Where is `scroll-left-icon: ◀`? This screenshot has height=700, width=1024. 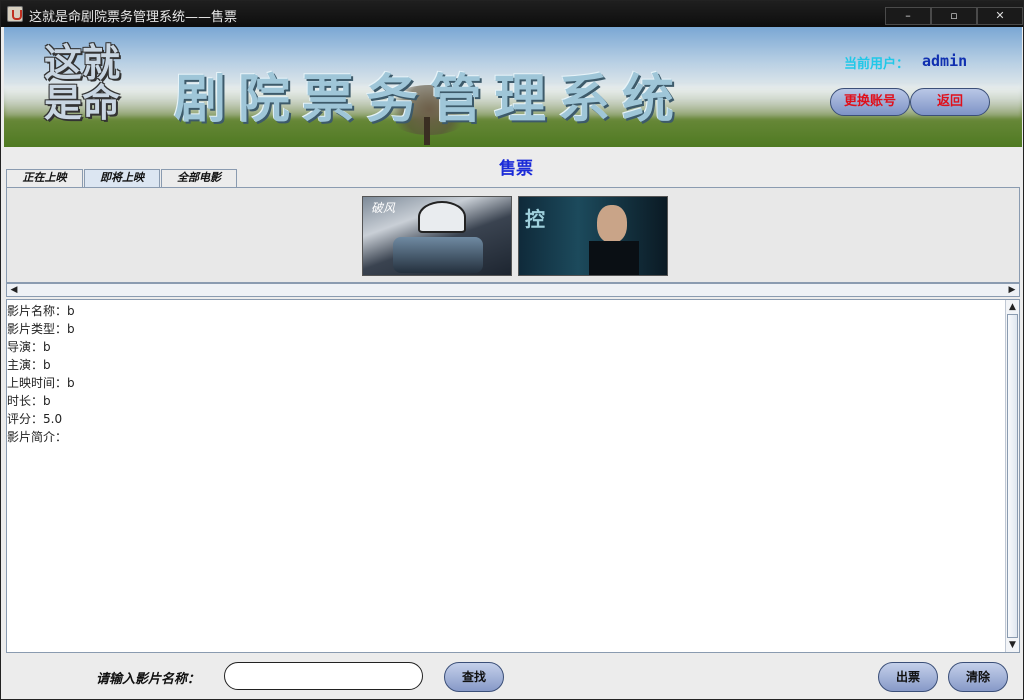 scroll-left-icon: ◀ is located at coordinates (14, 290).